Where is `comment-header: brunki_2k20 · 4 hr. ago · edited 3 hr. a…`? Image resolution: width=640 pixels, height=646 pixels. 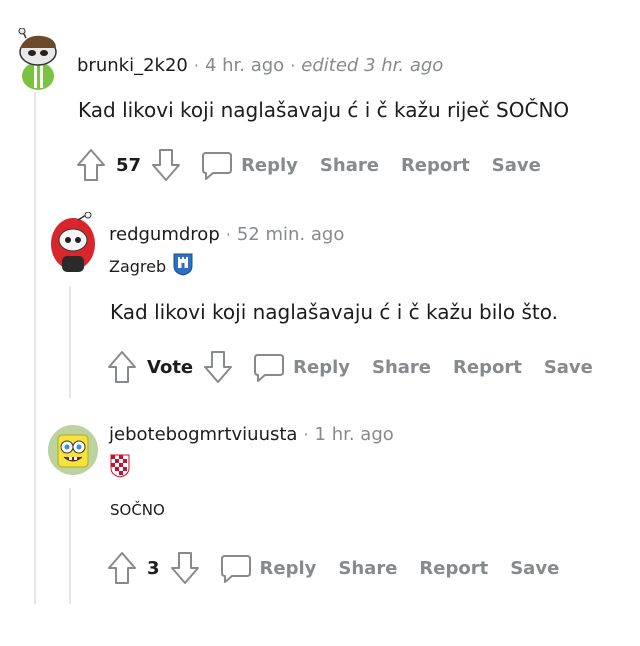
comment-header: brunki_2k20 · 4 hr. ago · edited 3 hr. a… is located at coordinates (260, 65).